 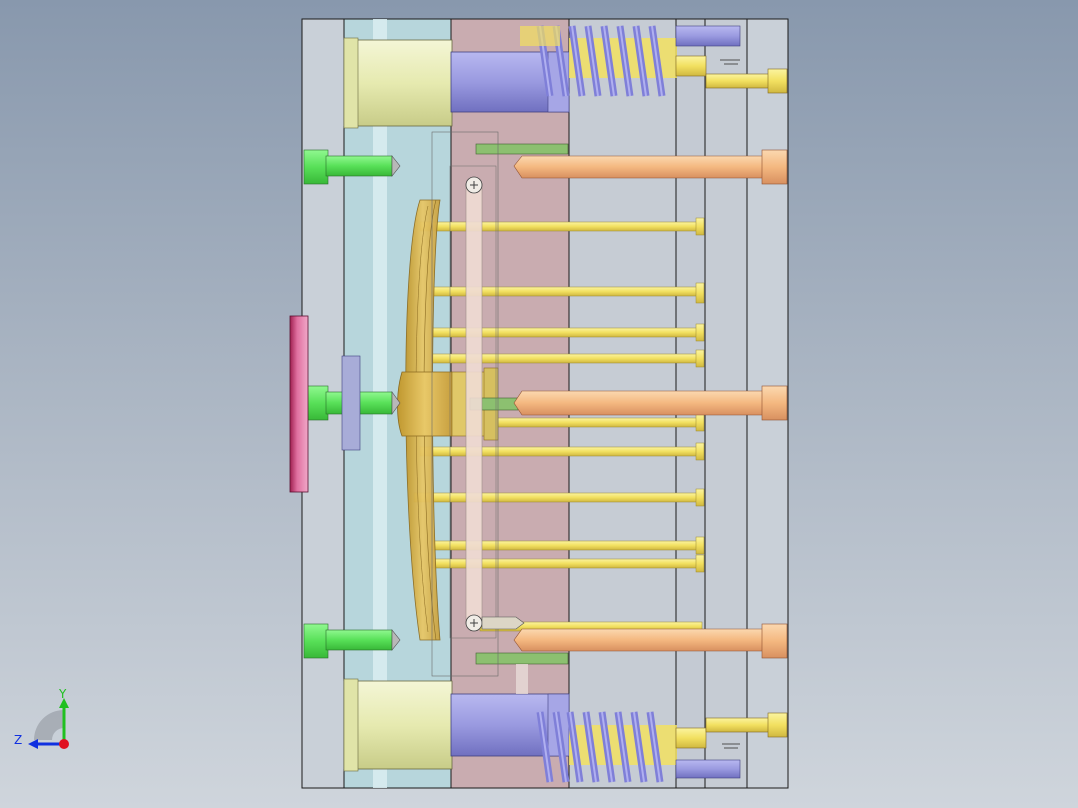 I want to click on triad-arc, so click(x=49, y=725).